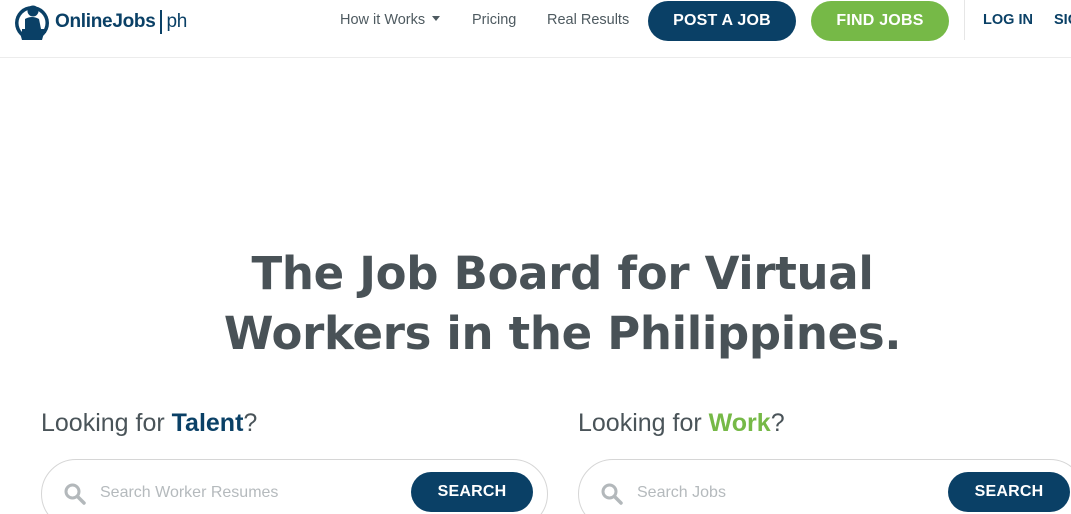  Describe the element at coordinates (436, 18) in the screenshot. I see `caret-down-icon` at that location.